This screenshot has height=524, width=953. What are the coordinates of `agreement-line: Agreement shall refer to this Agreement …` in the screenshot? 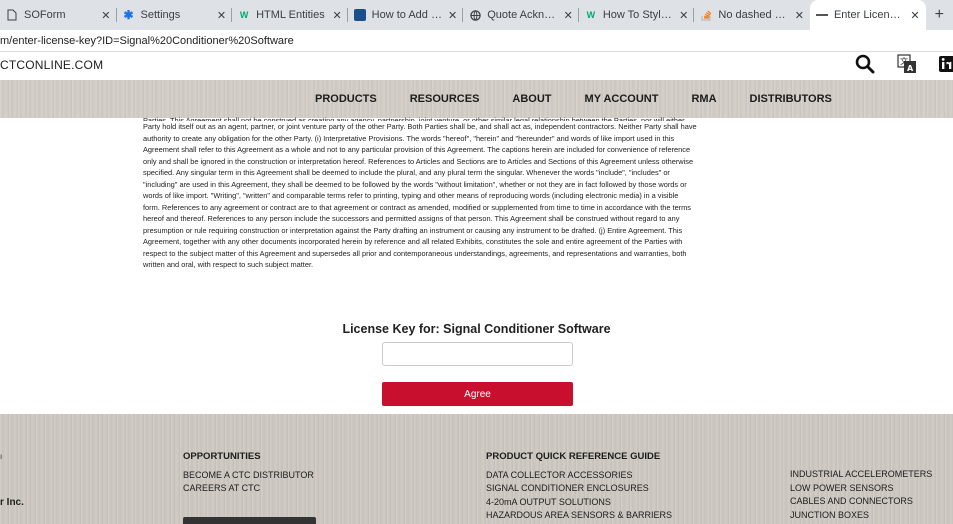 It's located at (417, 149).